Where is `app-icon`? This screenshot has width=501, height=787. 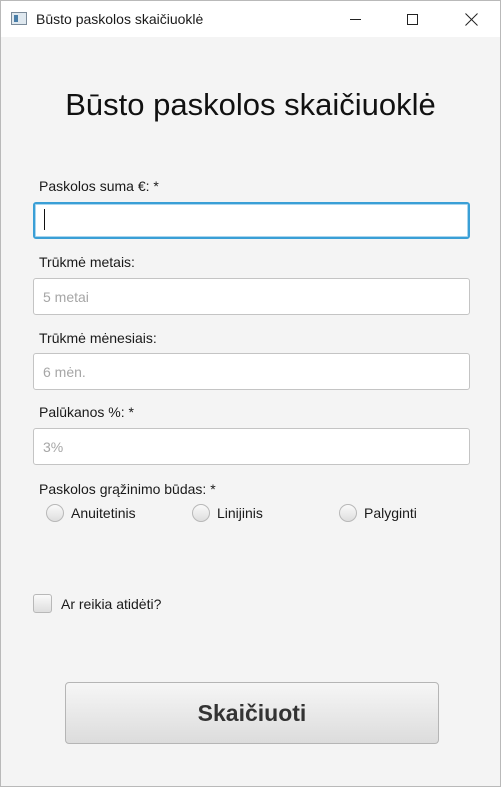
app-icon is located at coordinates (19, 18).